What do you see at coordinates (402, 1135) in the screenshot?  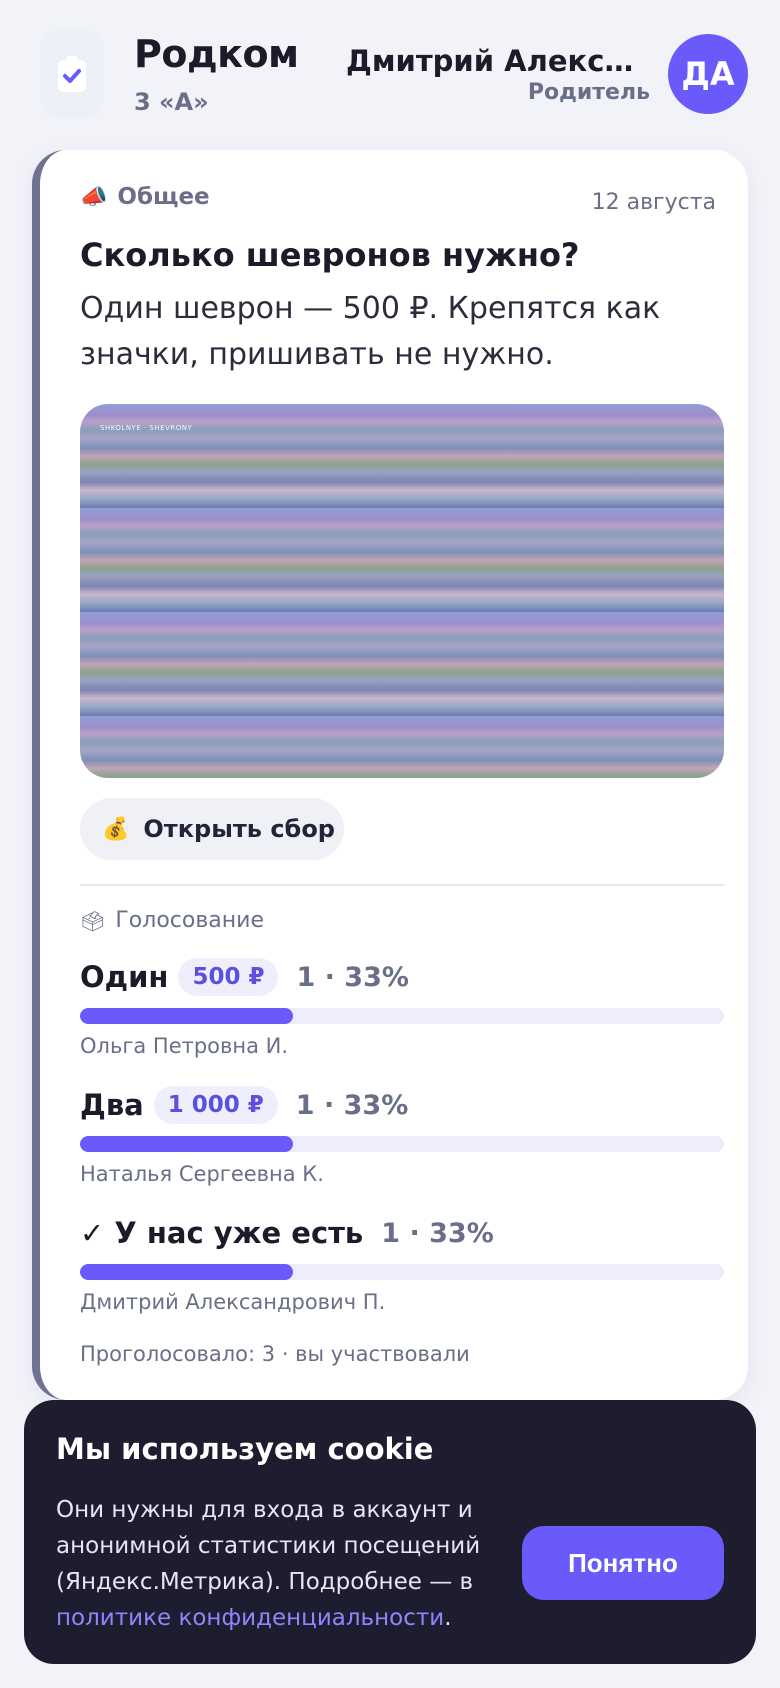 I see `poll-option: Два 1 000 ₽ 1 · 33% Наталья Сергеевна К.` at bounding box center [402, 1135].